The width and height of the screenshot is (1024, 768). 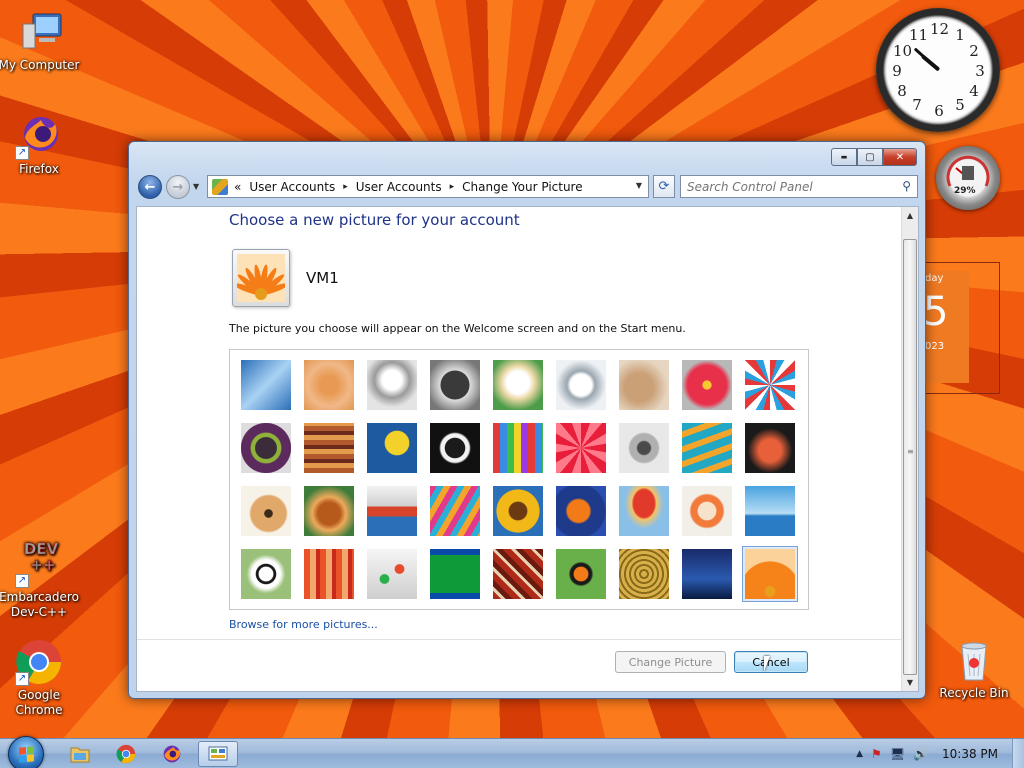 What do you see at coordinates (938, 70) in the screenshot?
I see `clock-gadget: 12 1 2 3 4 5 6 7 8 9 10 11` at bounding box center [938, 70].